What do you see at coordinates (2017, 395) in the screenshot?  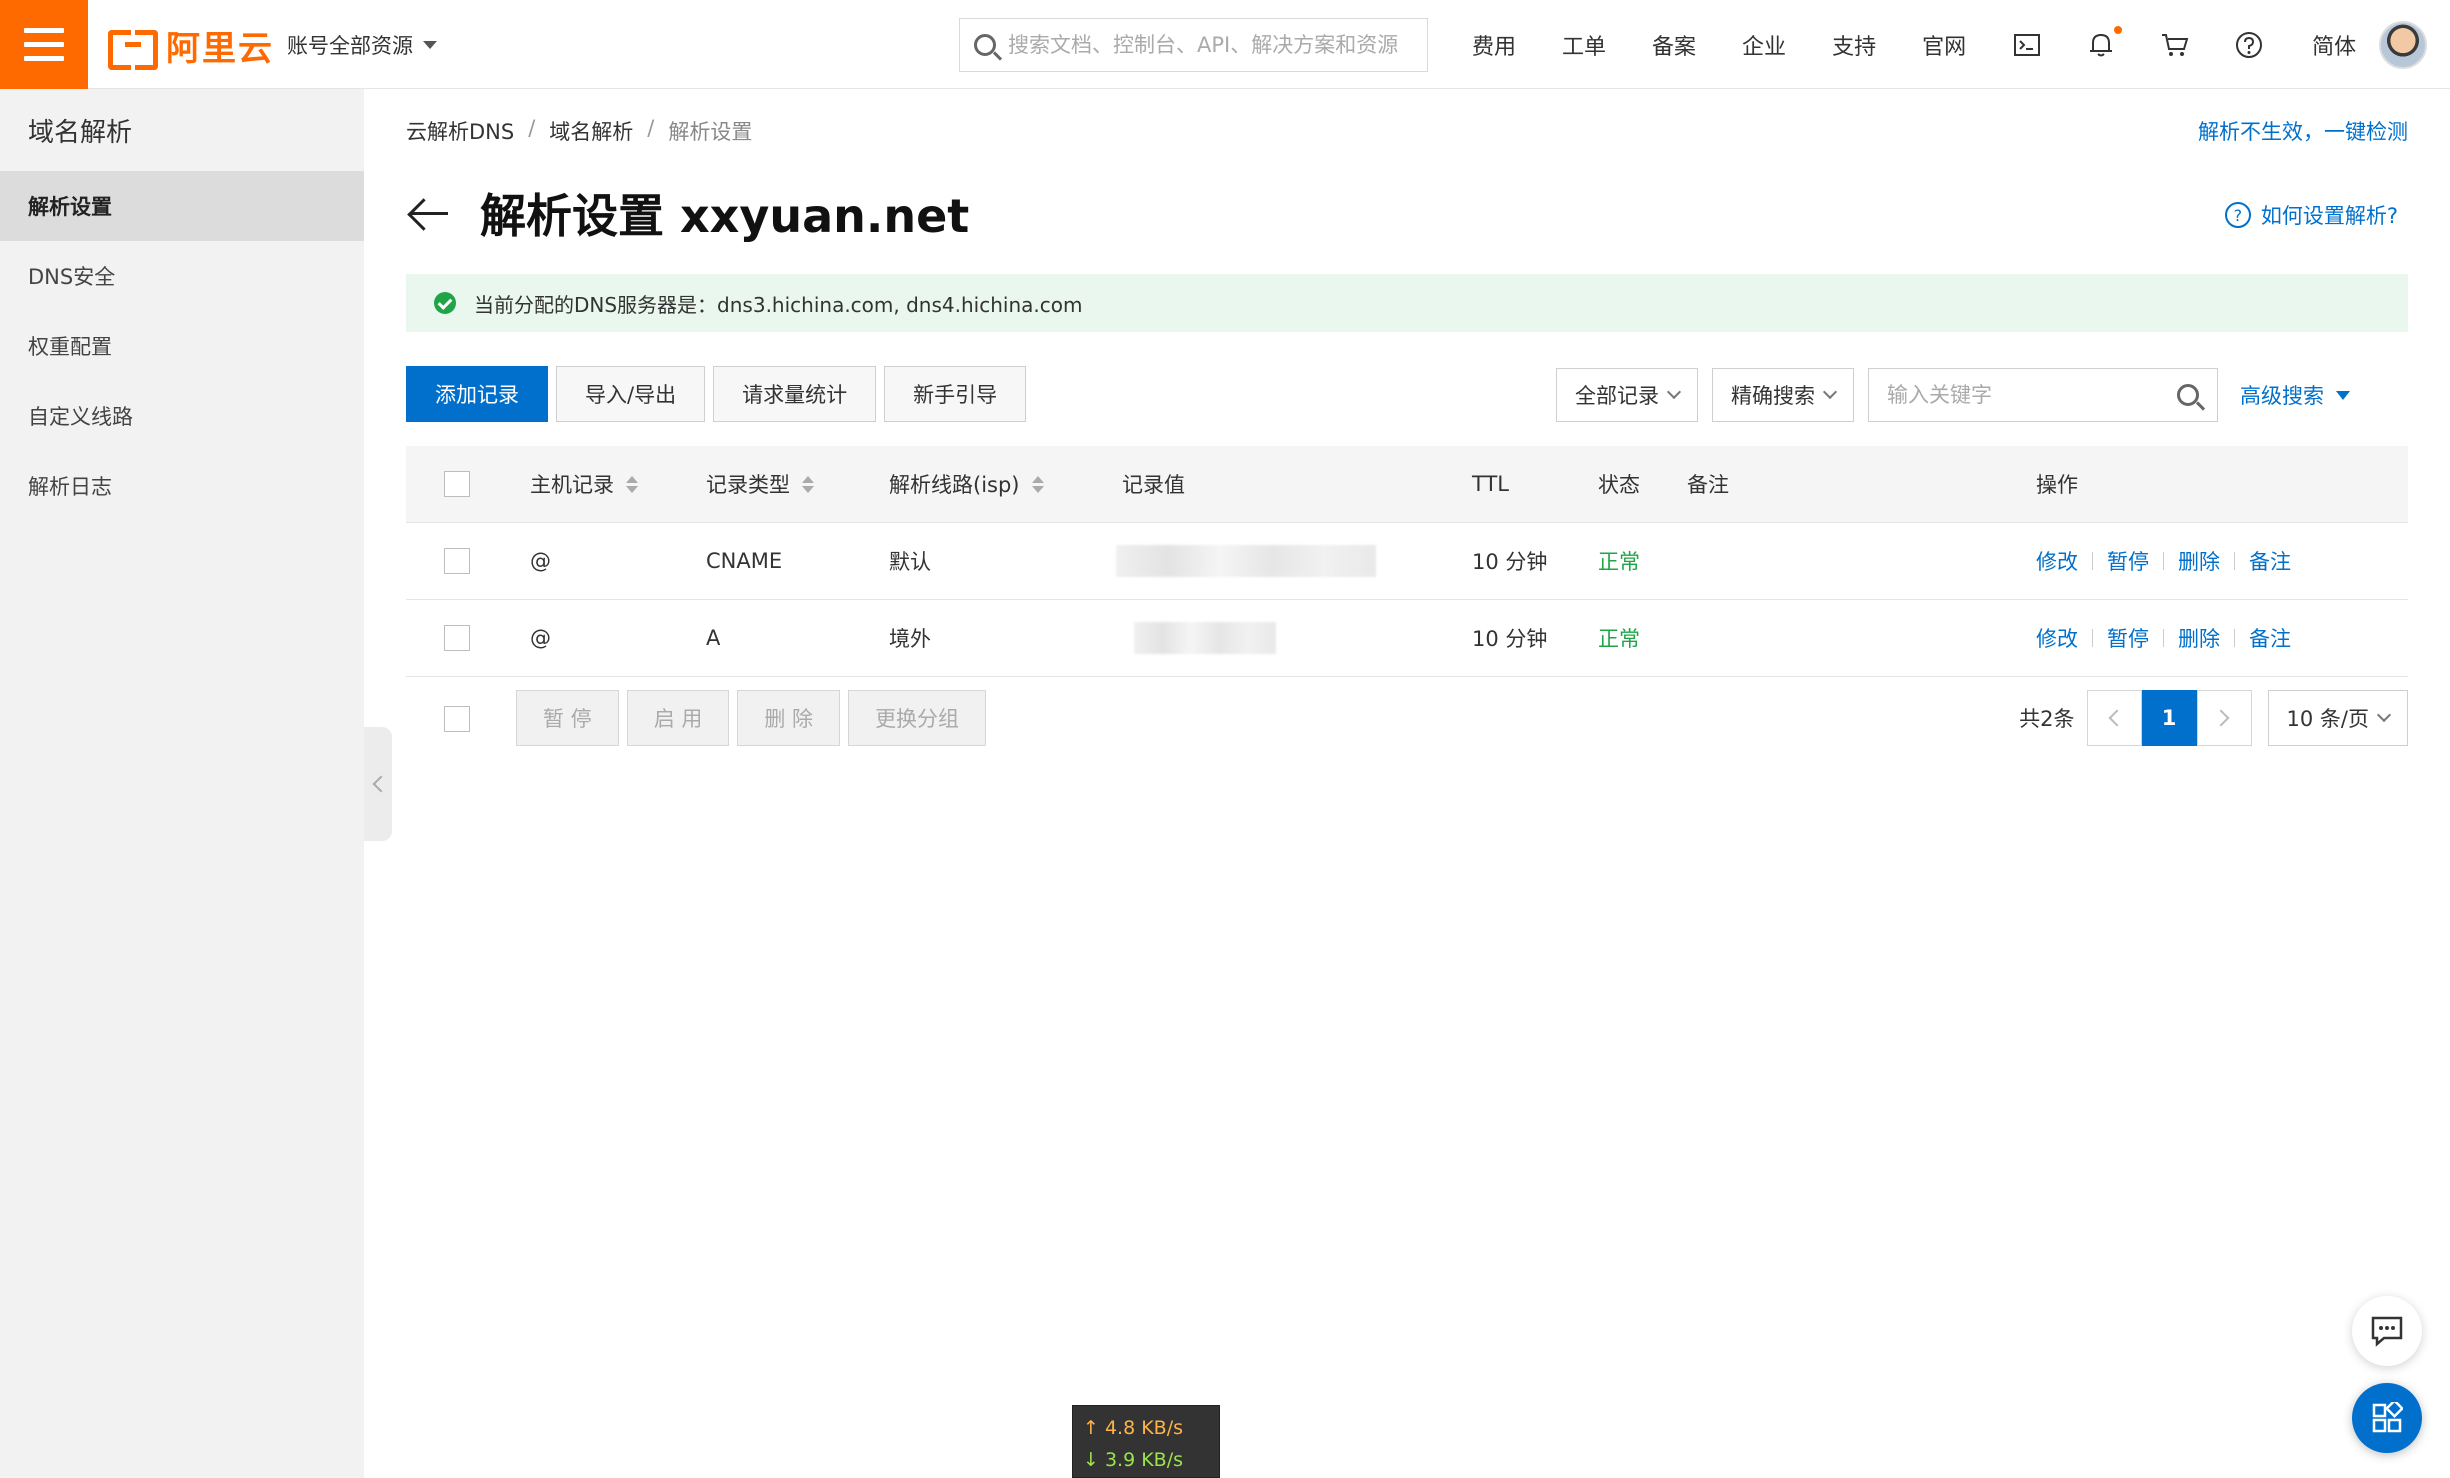 I see `keyword-input` at bounding box center [2017, 395].